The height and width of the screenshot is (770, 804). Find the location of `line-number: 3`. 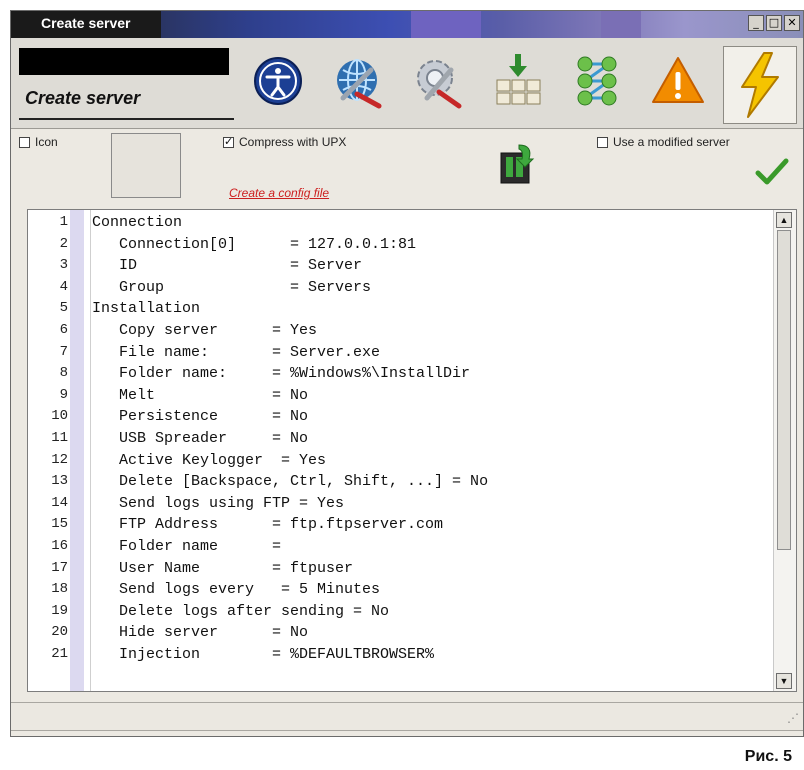

line-number: 3 is located at coordinates (63, 265).